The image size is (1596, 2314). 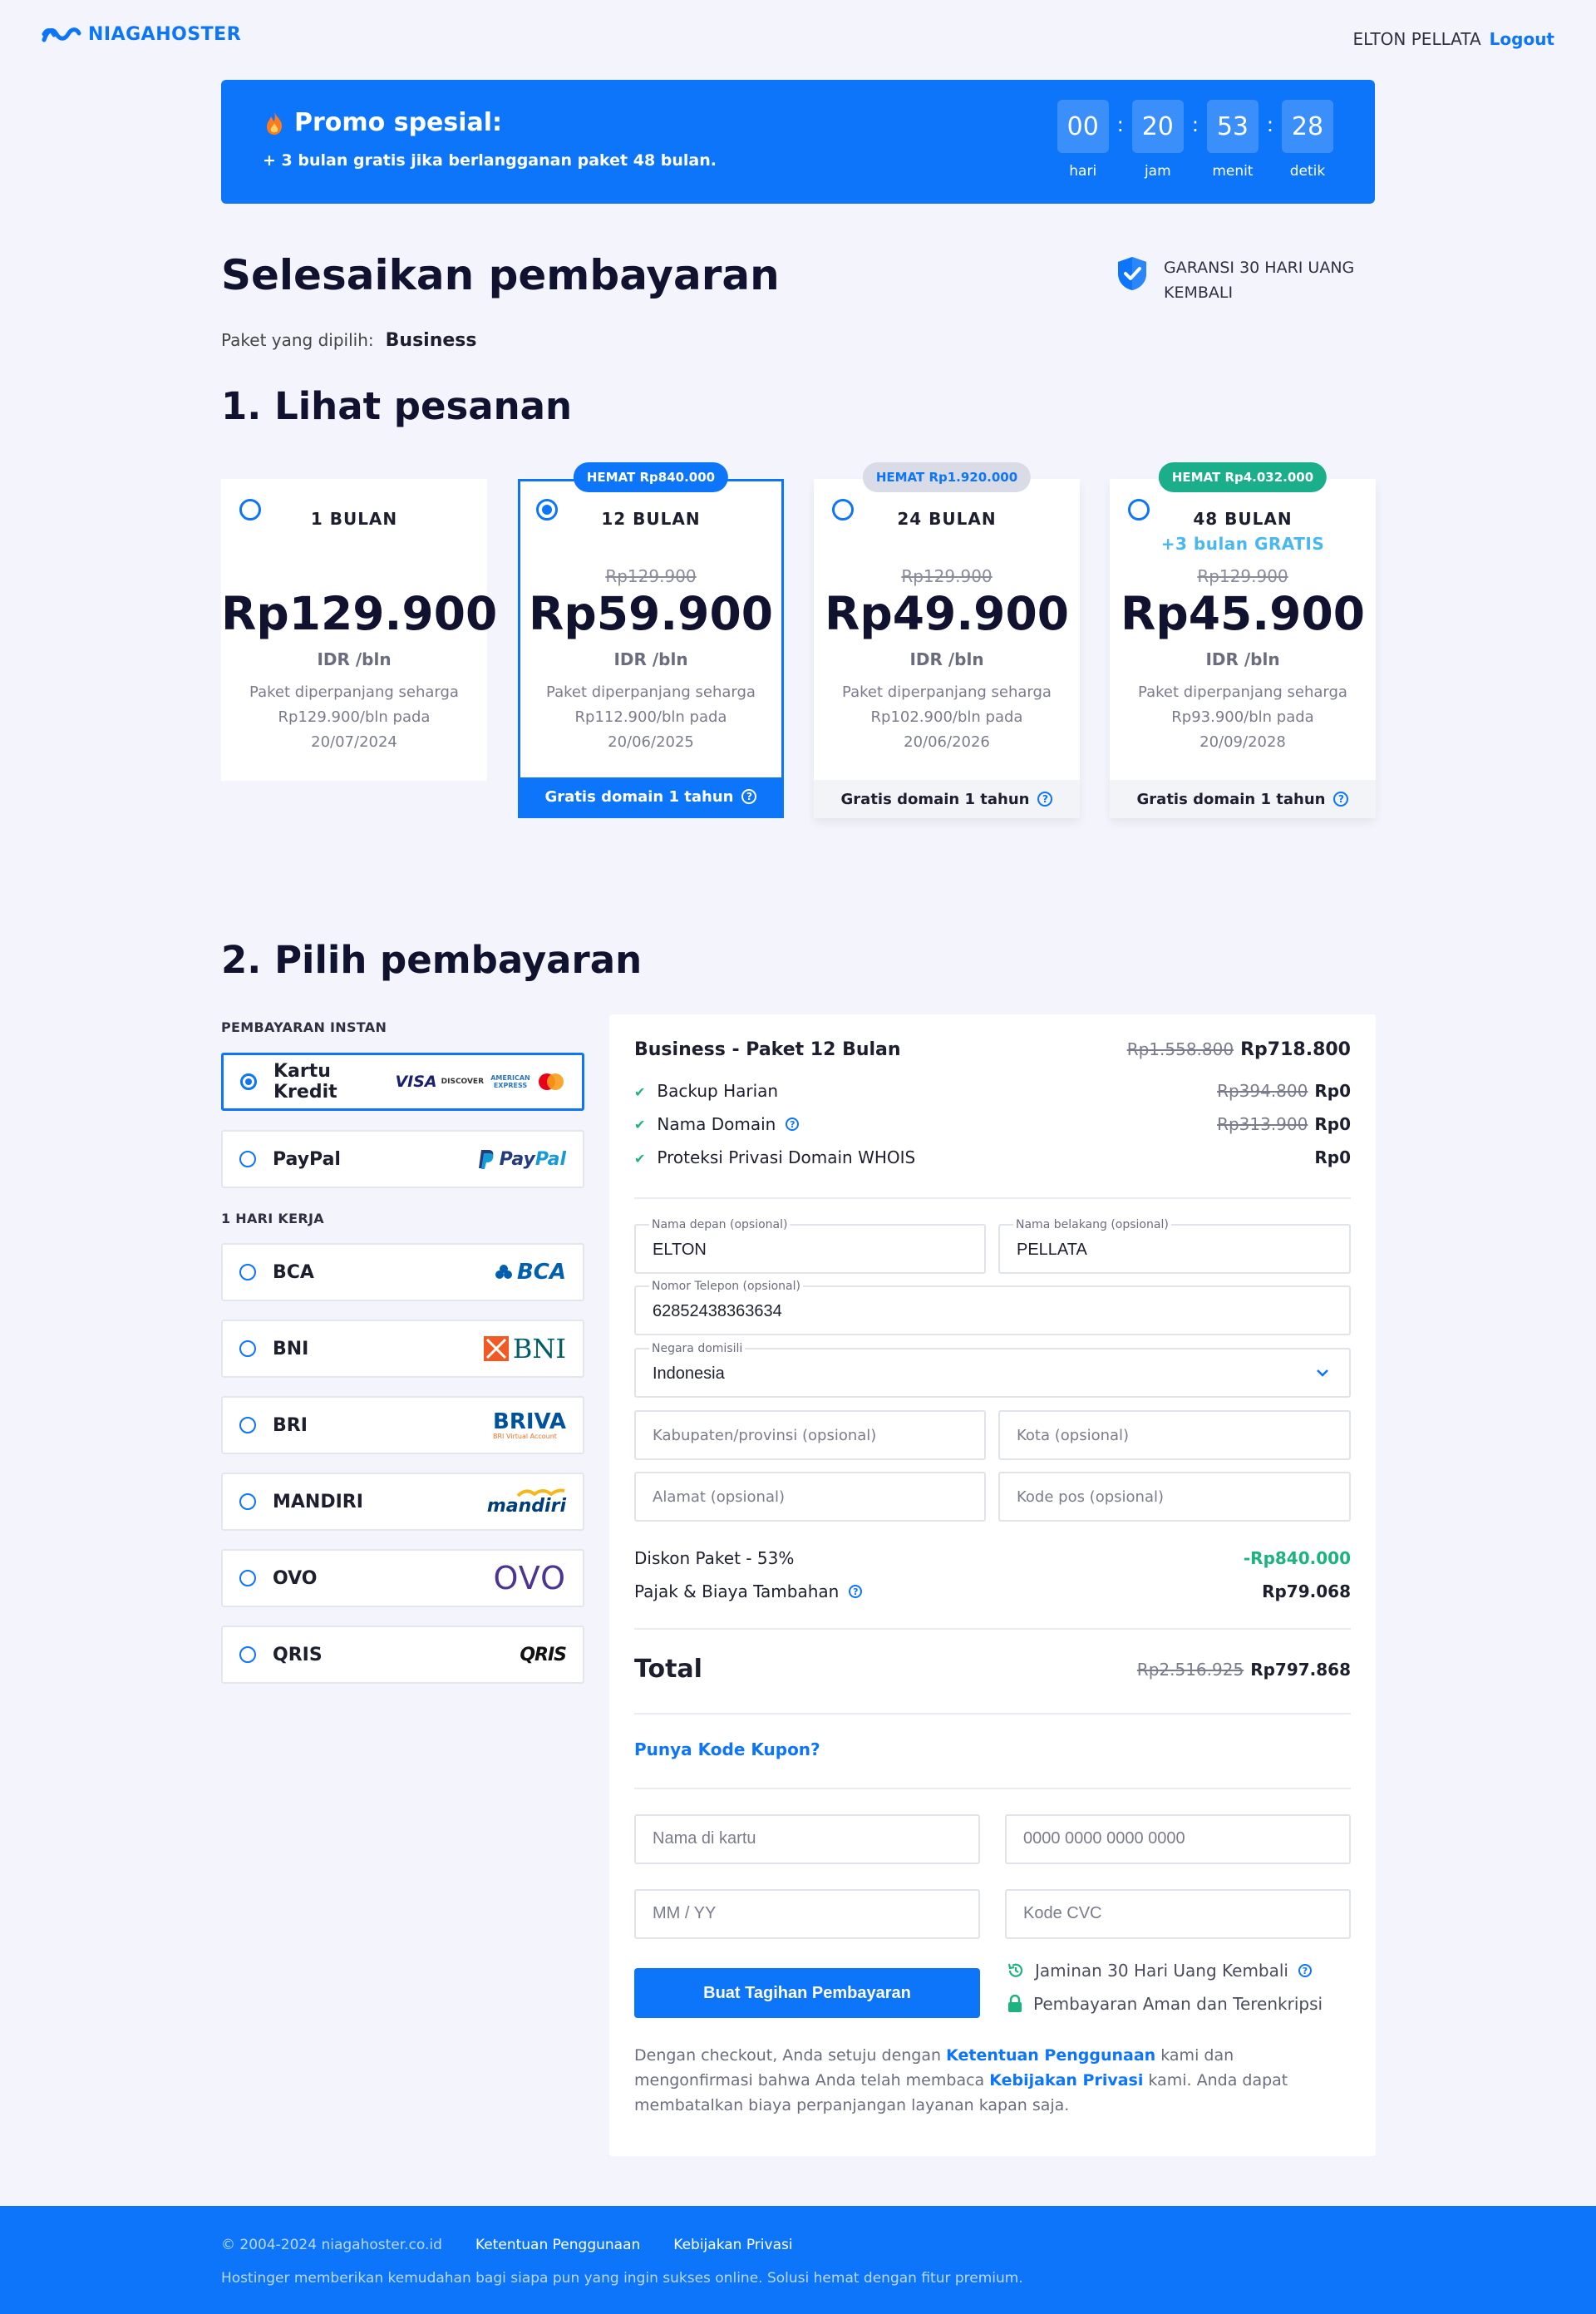 I want to click on payment-option-bca: BCA BCA, so click(x=402, y=1272).